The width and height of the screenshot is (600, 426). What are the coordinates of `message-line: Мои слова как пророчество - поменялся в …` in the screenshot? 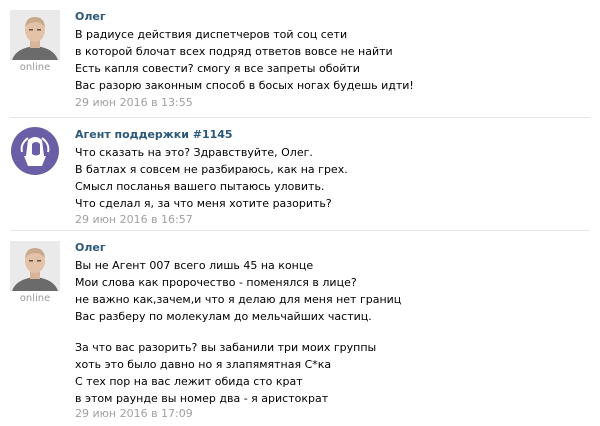 It's located at (216, 282).